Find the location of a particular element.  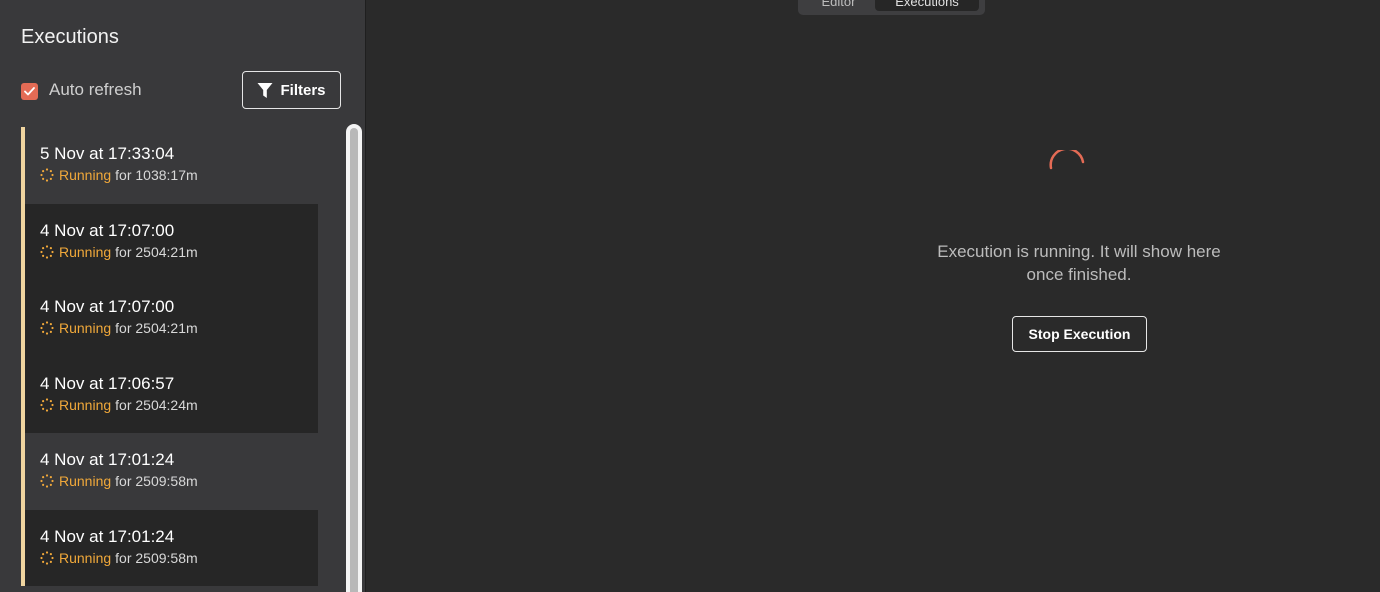

scrollbar-thumb is located at coordinates (354, 360).